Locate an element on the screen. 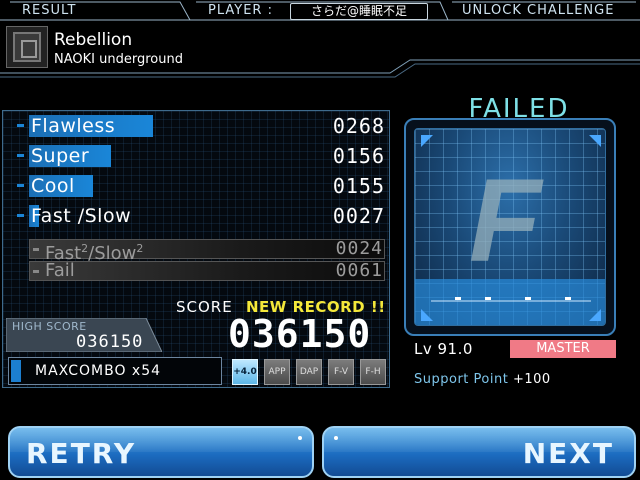 The height and width of the screenshot is (480, 640). sub-row-fail: Fail 0061 is located at coordinates (207, 272).